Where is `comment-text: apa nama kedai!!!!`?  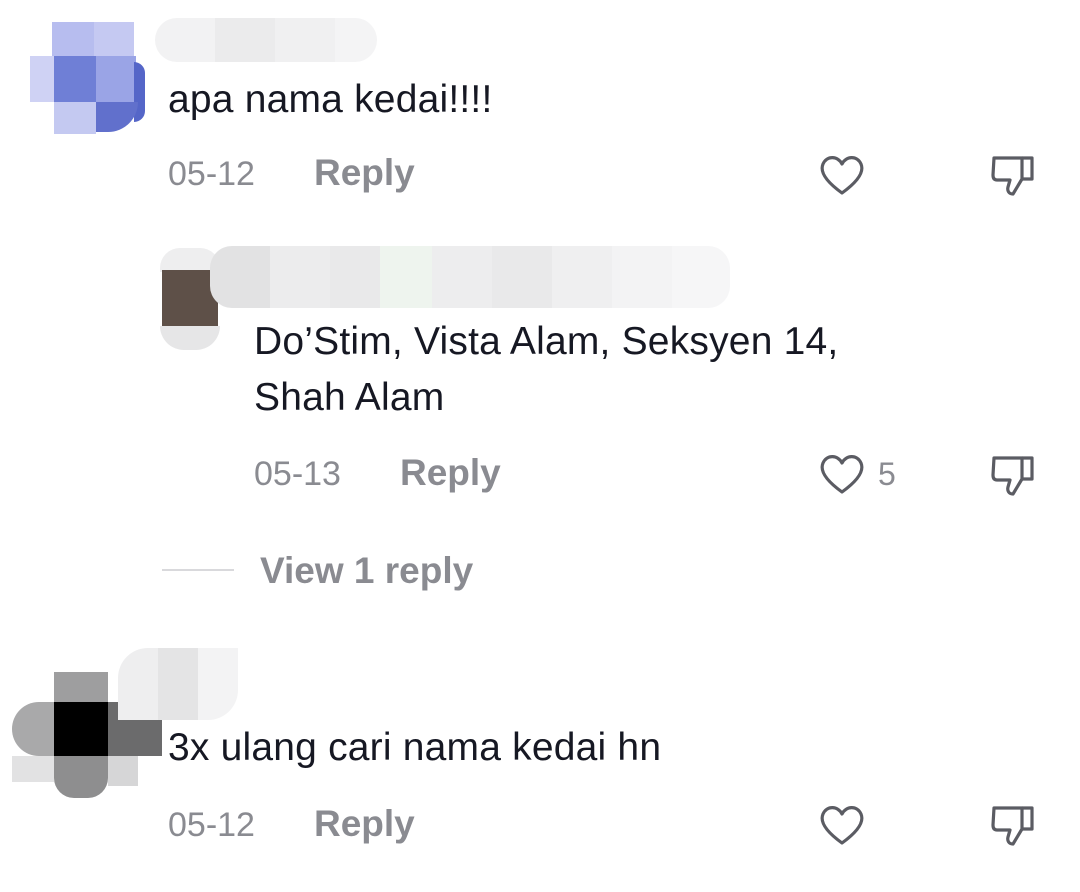
comment-text: apa nama kedai!!!! is located at coordinates (330, 99).